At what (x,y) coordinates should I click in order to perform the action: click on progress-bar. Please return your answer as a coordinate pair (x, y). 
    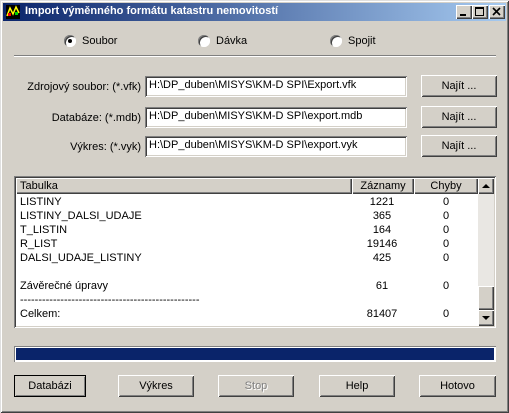
    Looking at the image, I should click on (255, 354).